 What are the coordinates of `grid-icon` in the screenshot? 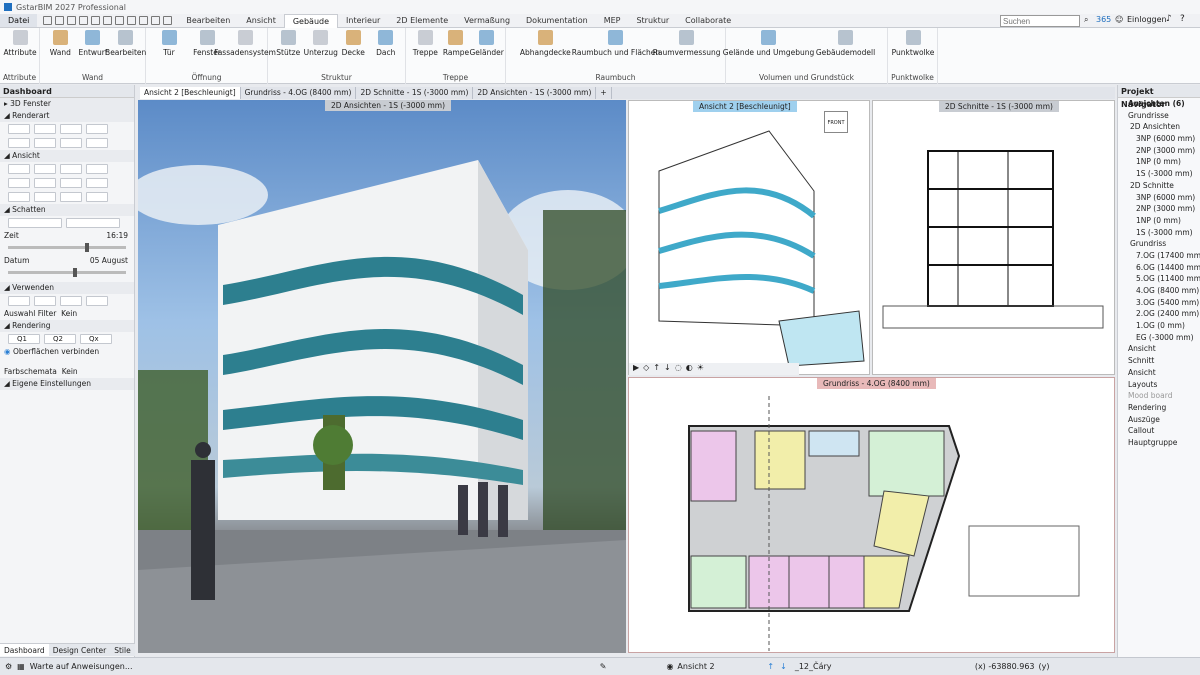 It's located at (144, 20).